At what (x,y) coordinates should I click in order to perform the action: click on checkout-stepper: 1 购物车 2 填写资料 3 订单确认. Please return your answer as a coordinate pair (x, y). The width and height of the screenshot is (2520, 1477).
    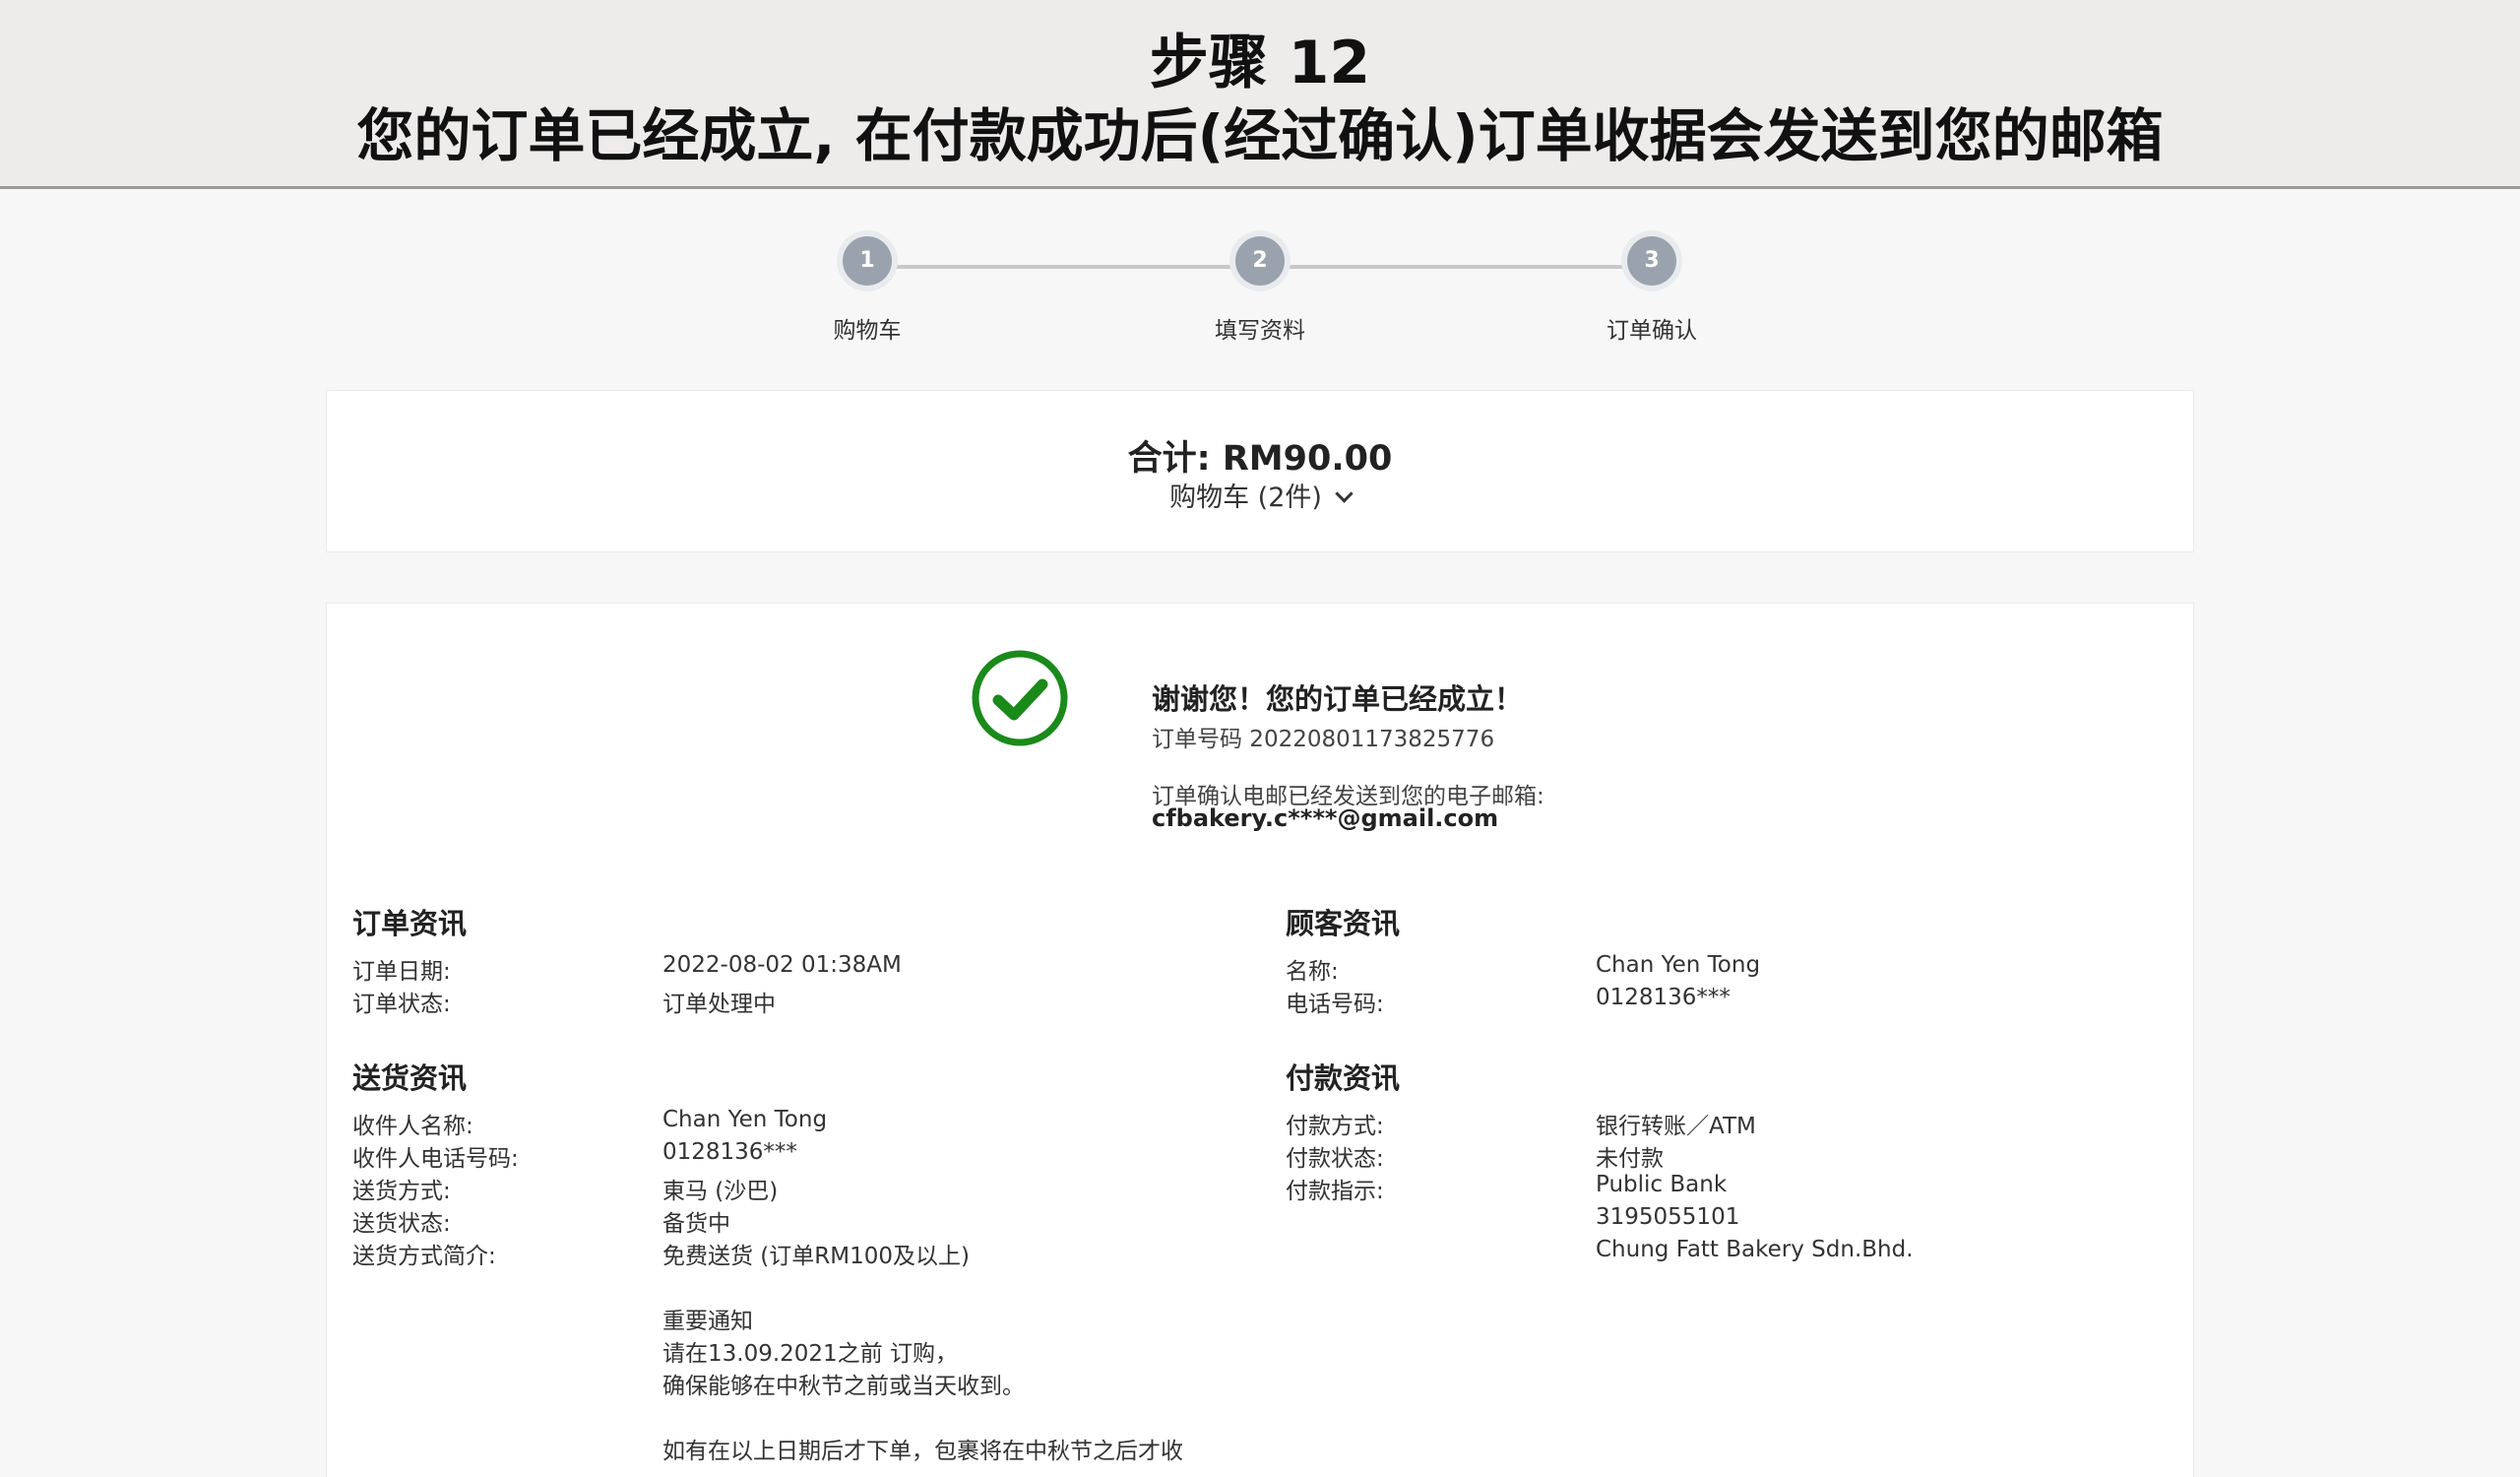
    Looking at the image, I should click on (1260, 295).